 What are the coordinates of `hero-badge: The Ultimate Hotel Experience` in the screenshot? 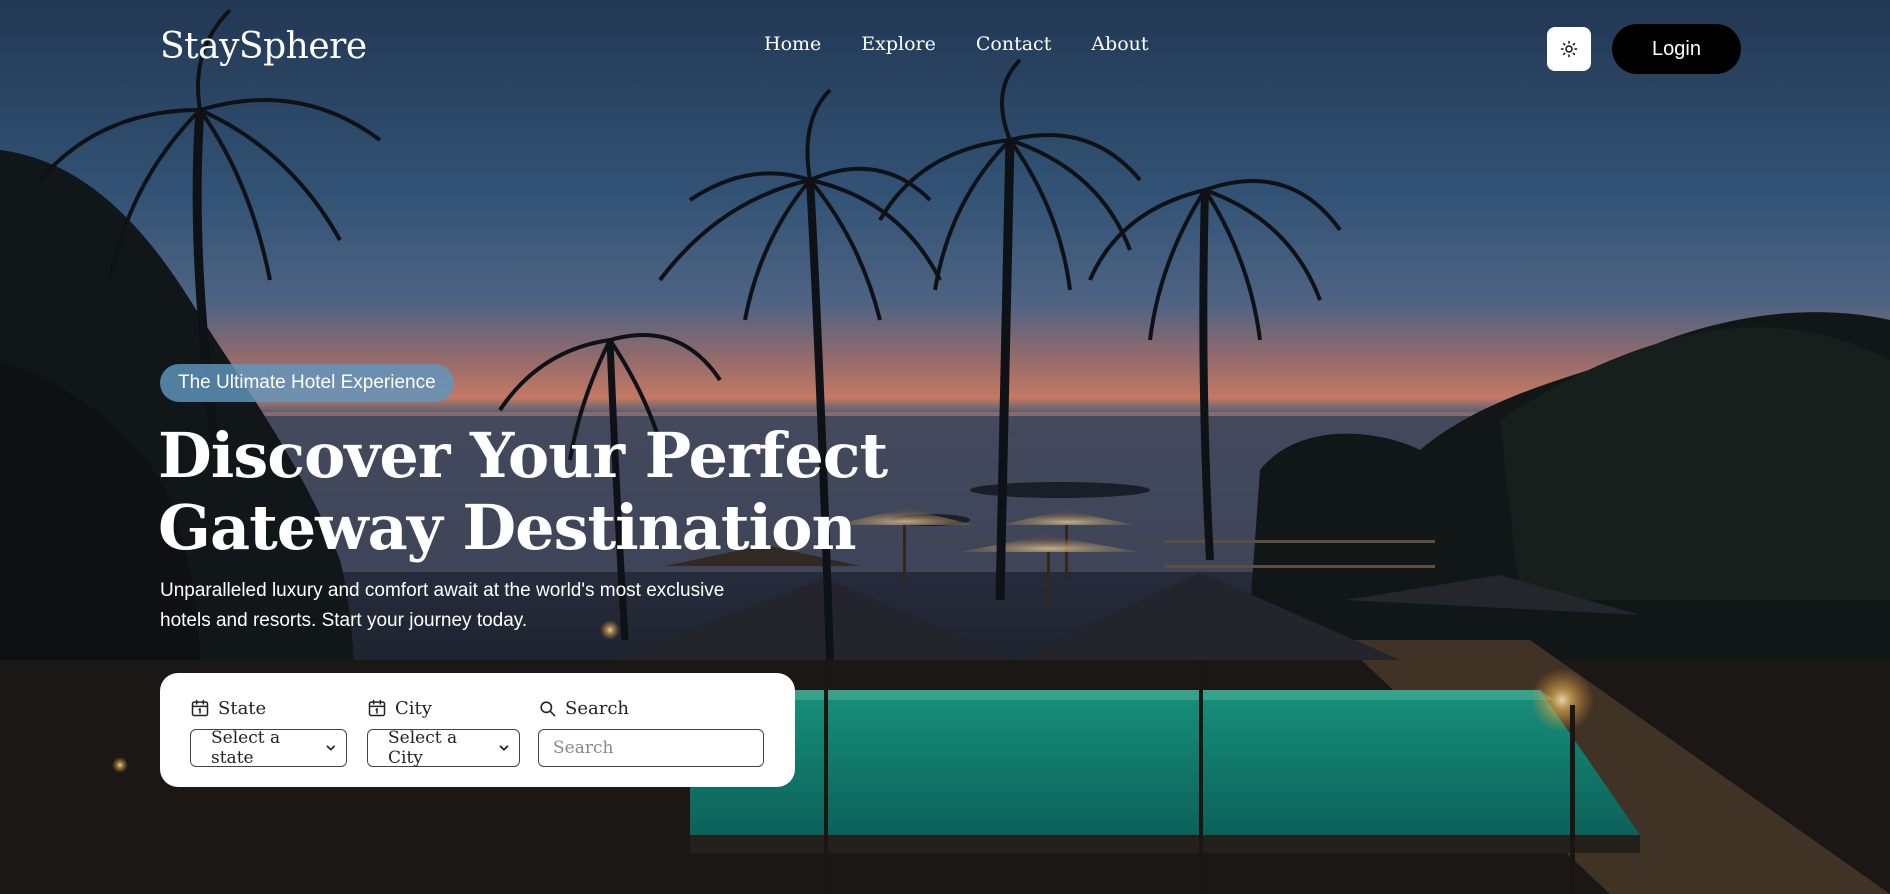 It's located at (307, 383).